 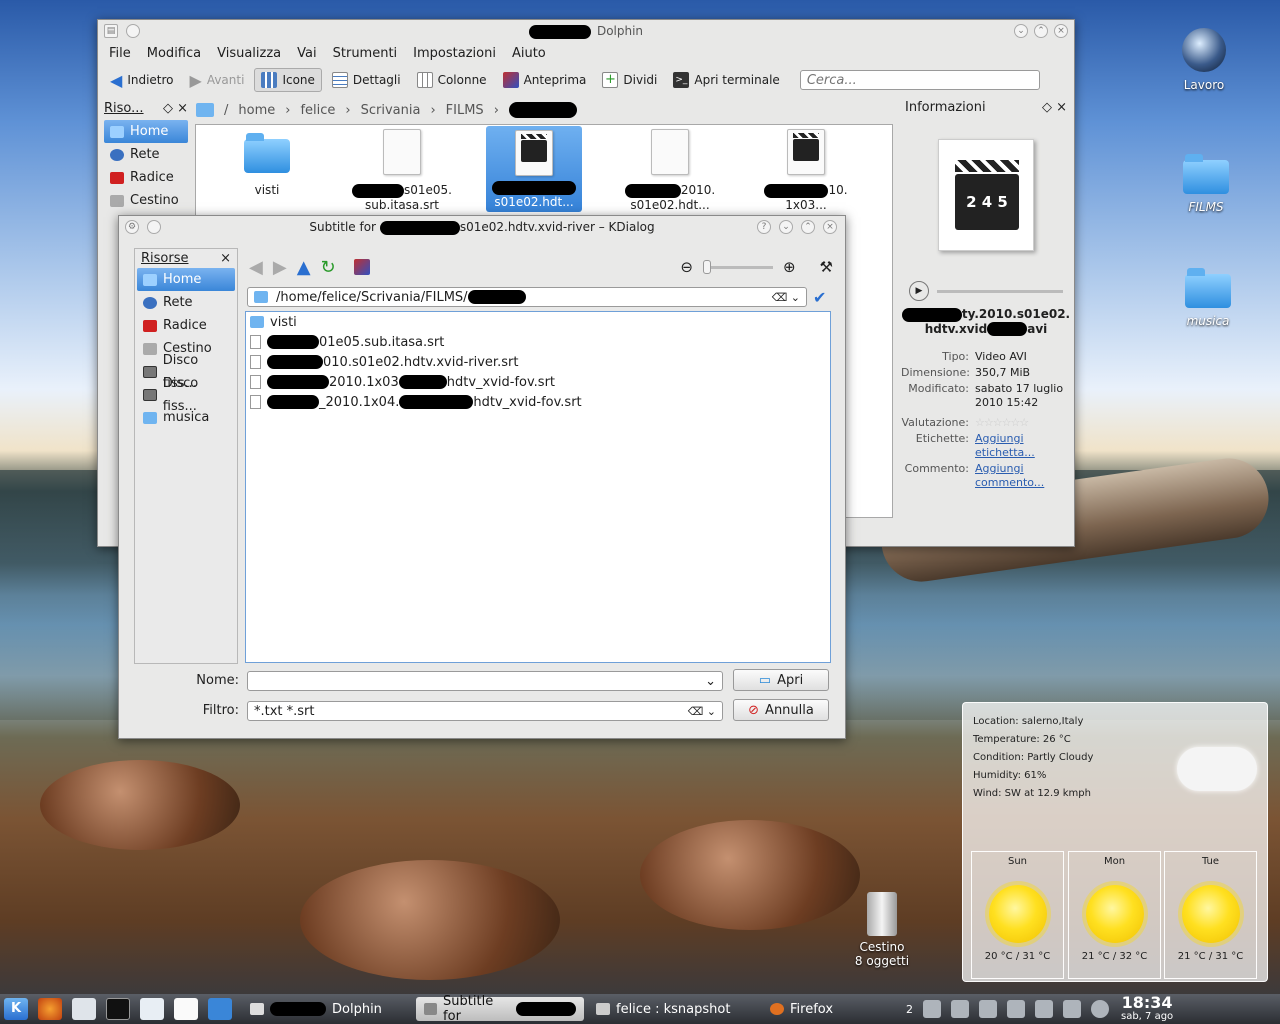 I want to click on cancel-button: ⊘ Annulla, so click(x=781, y=710).